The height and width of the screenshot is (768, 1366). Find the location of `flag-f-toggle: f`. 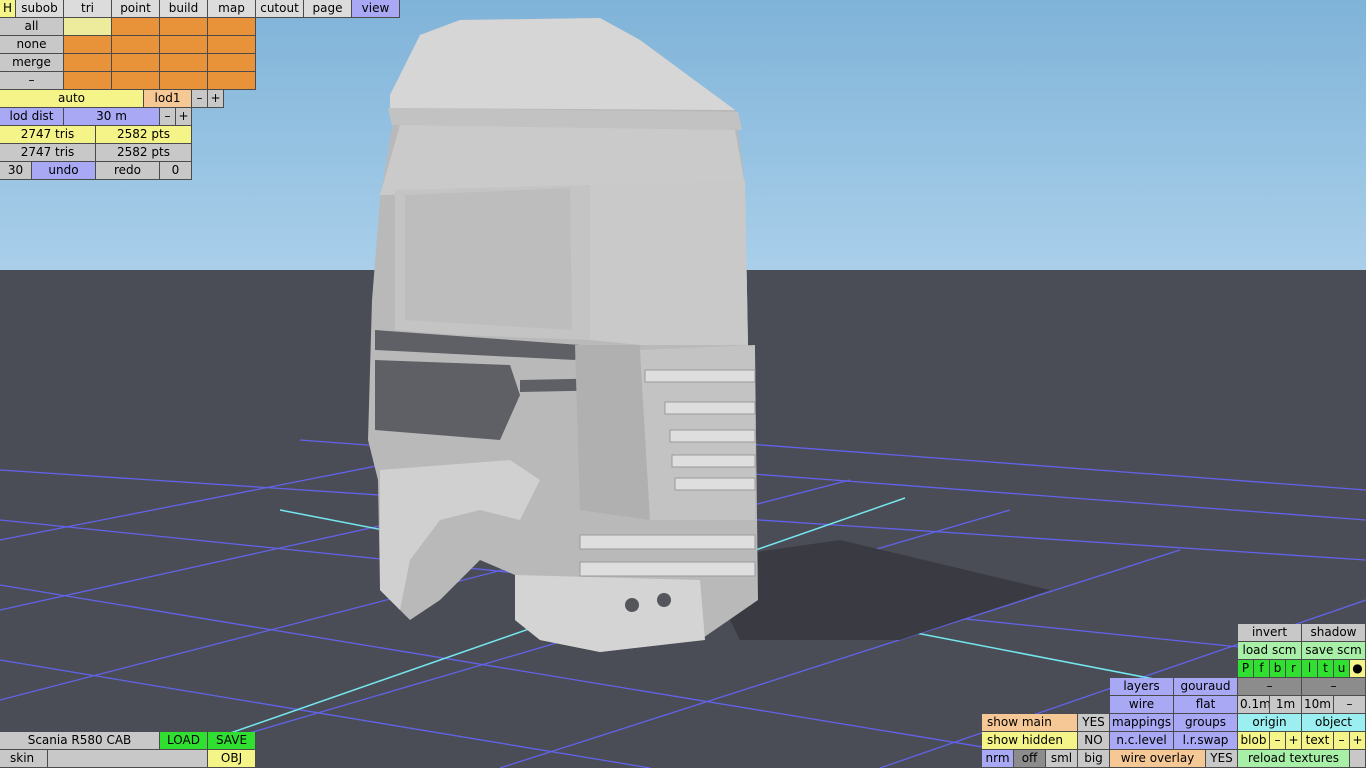

flag-f-toggle: f is located at coordinates (1262, 669).